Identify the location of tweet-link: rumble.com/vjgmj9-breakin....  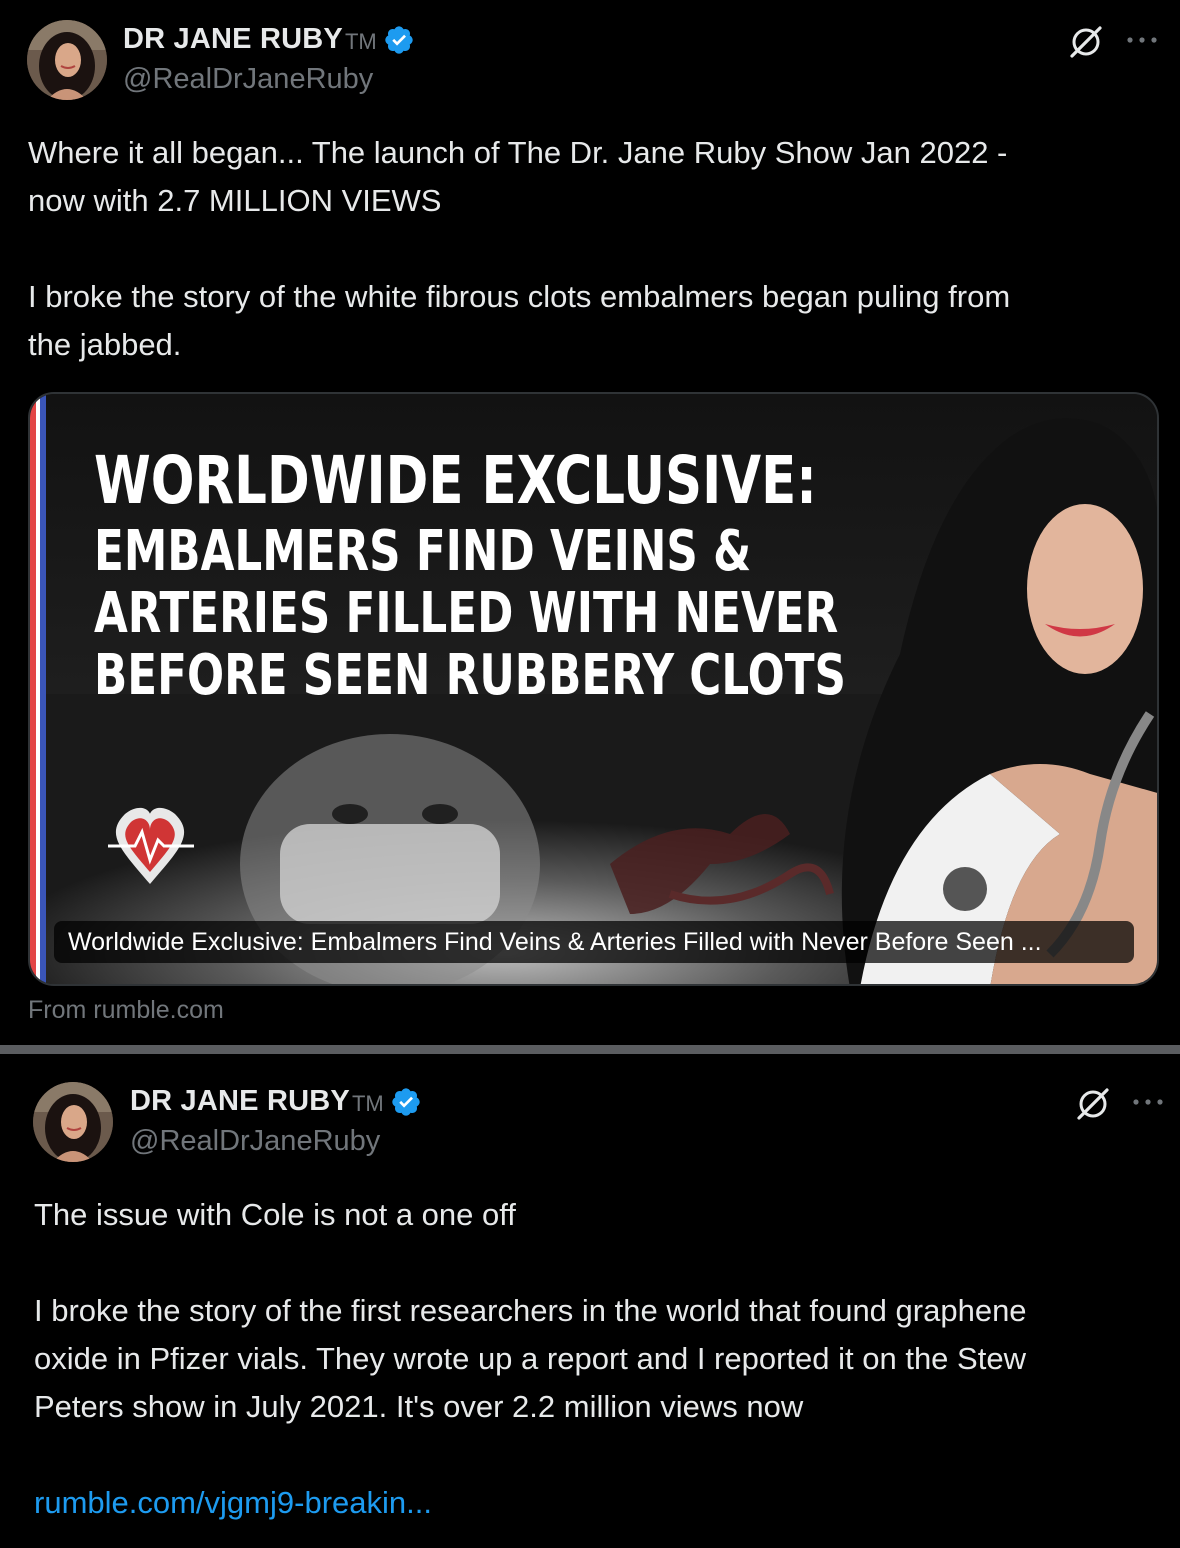
(530, 1503).